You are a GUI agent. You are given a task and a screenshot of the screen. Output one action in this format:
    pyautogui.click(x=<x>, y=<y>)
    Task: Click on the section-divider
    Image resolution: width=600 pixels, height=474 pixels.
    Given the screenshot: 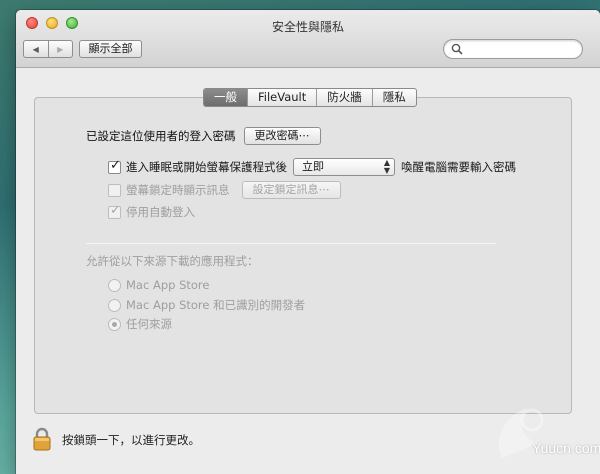 What is the action you would take?
    pyautogui.click(x=291, y=243)
    